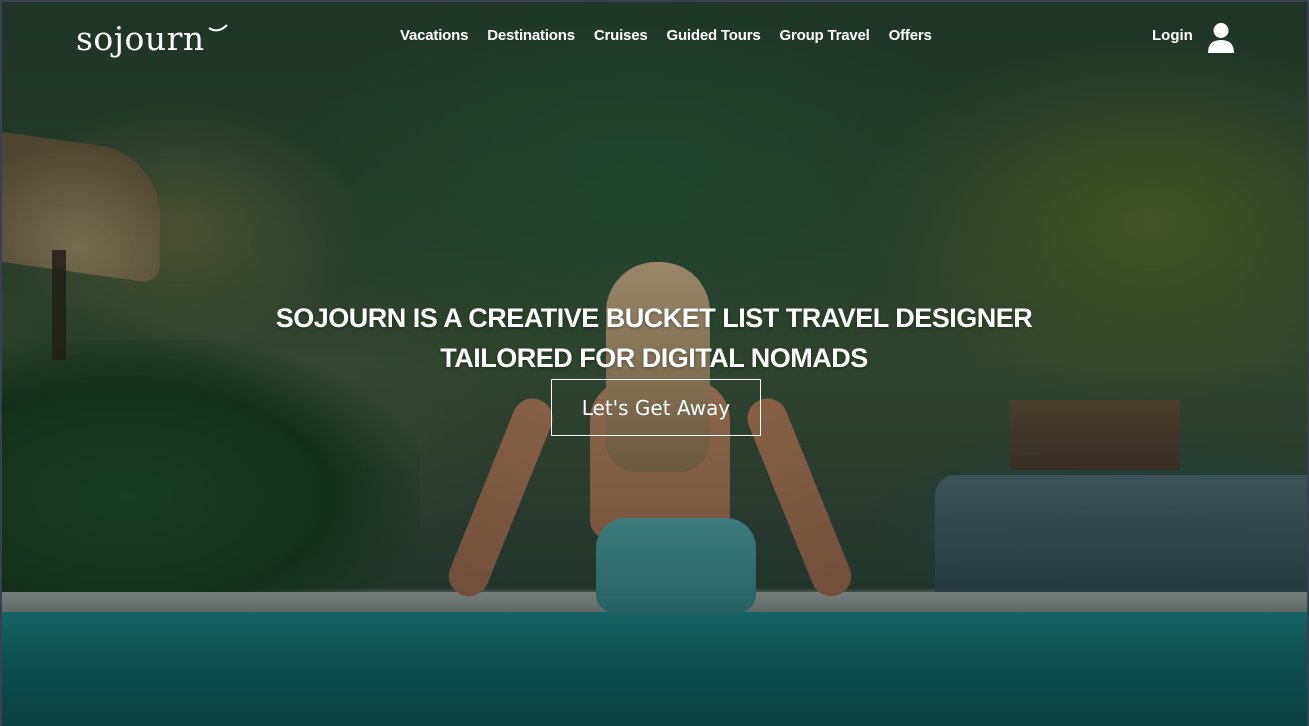 This screenshot has width=1309, height=726. Describe the element at coordinates (140, 39) in the screenshot. I see `site-logo: sojourn` at that location.